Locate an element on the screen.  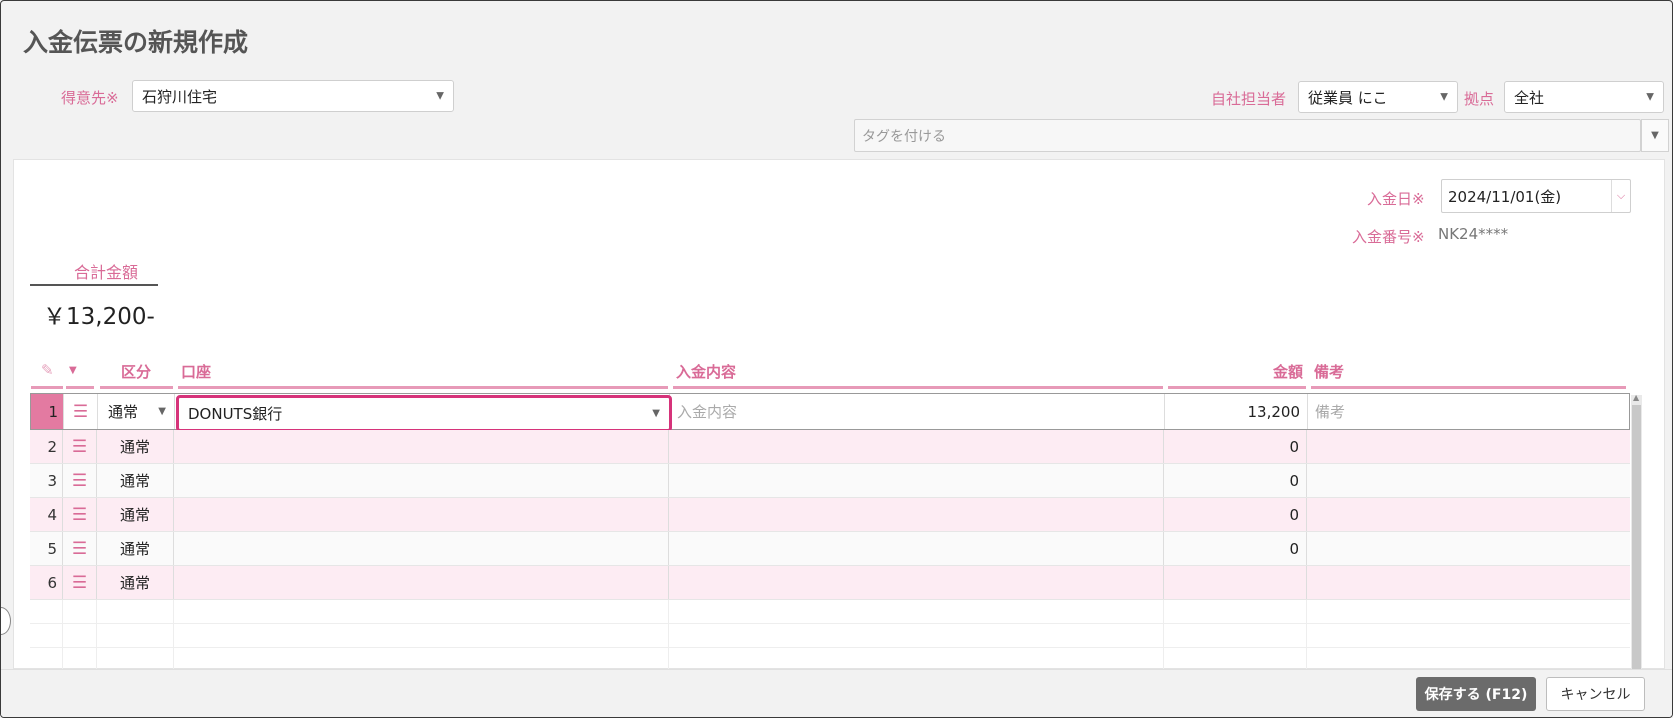
table-row: 6 ☰ 通常 is located at coordinates (830, 583).